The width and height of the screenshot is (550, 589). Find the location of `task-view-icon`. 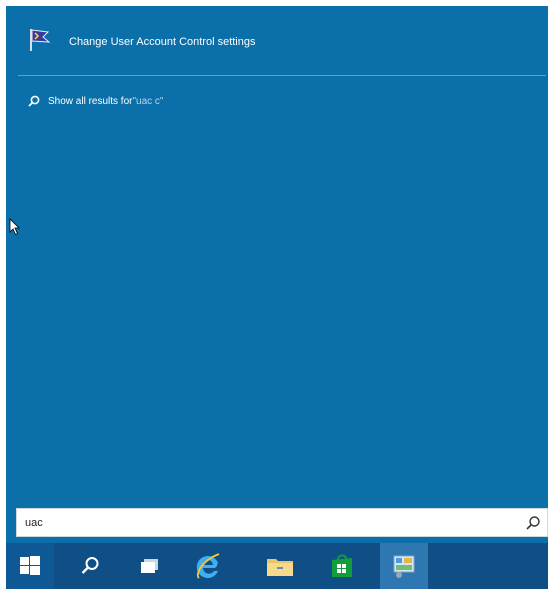

task-view-icon is located at coordinates (149, 566).